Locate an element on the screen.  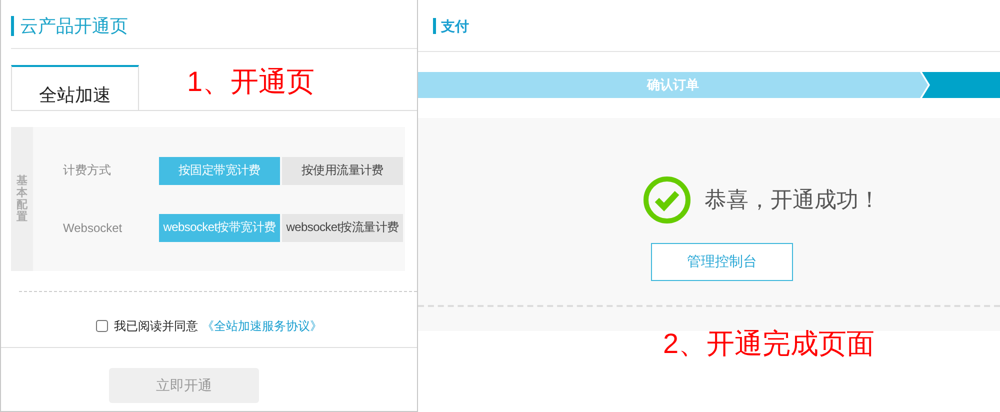
option-button: websocket按带宽计费 is located at coordinates (219, 228).